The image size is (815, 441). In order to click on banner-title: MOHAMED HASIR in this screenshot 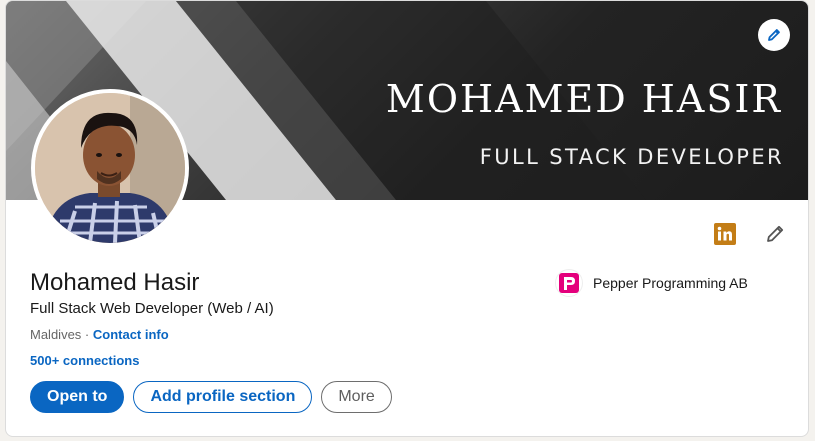, I will do `click(583, 99)`.